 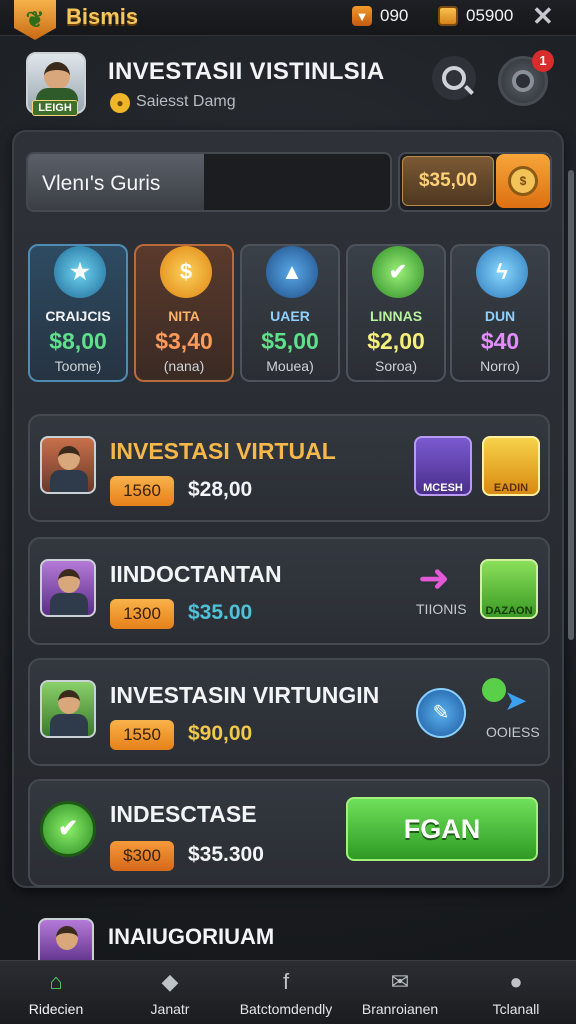 What do you see at coordinates (191, 936) in the screenshot?
I see `investment-title: INAIUGORIUAM` at bounding box center [191, 936].